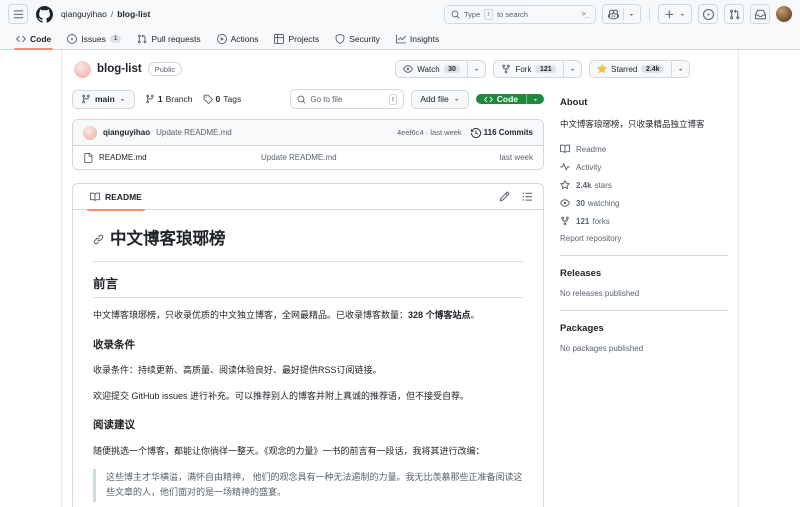  I want to click on tags-link: 0 Tags, so click(222, 99).